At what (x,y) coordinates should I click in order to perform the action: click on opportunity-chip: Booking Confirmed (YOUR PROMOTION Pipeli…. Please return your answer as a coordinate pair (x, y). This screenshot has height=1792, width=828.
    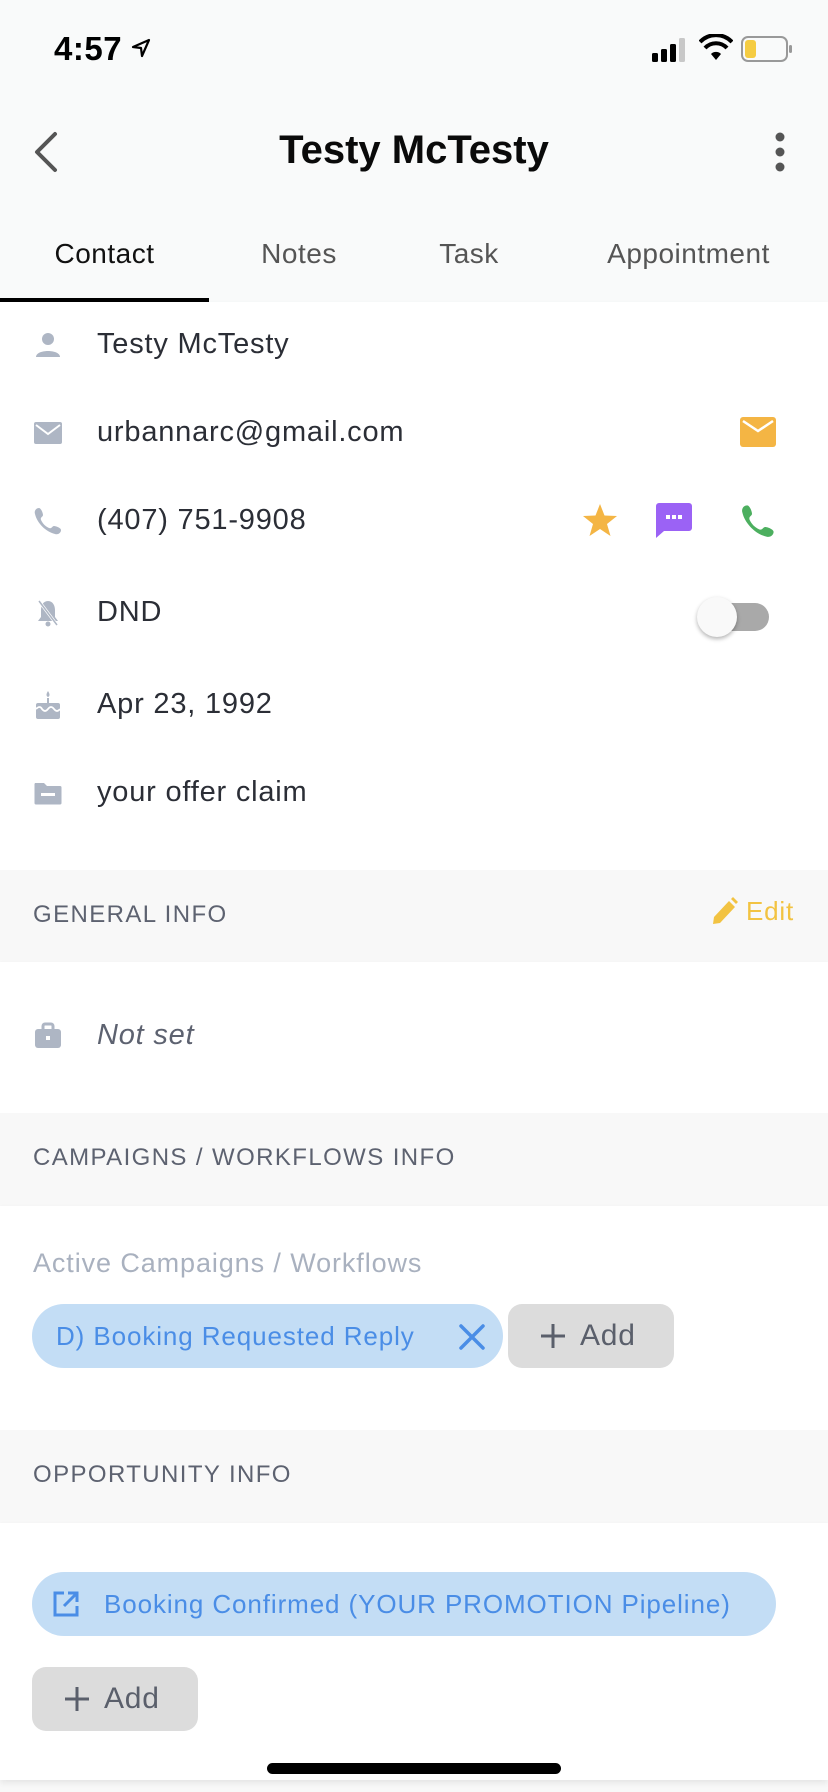
    Looking at the image, I should click on (404, 1604).